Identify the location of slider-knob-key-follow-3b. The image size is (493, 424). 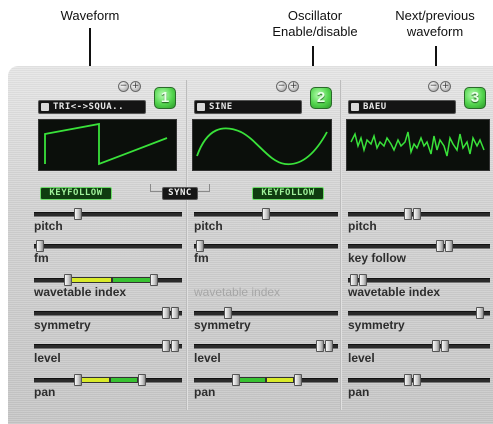
(449, 246).